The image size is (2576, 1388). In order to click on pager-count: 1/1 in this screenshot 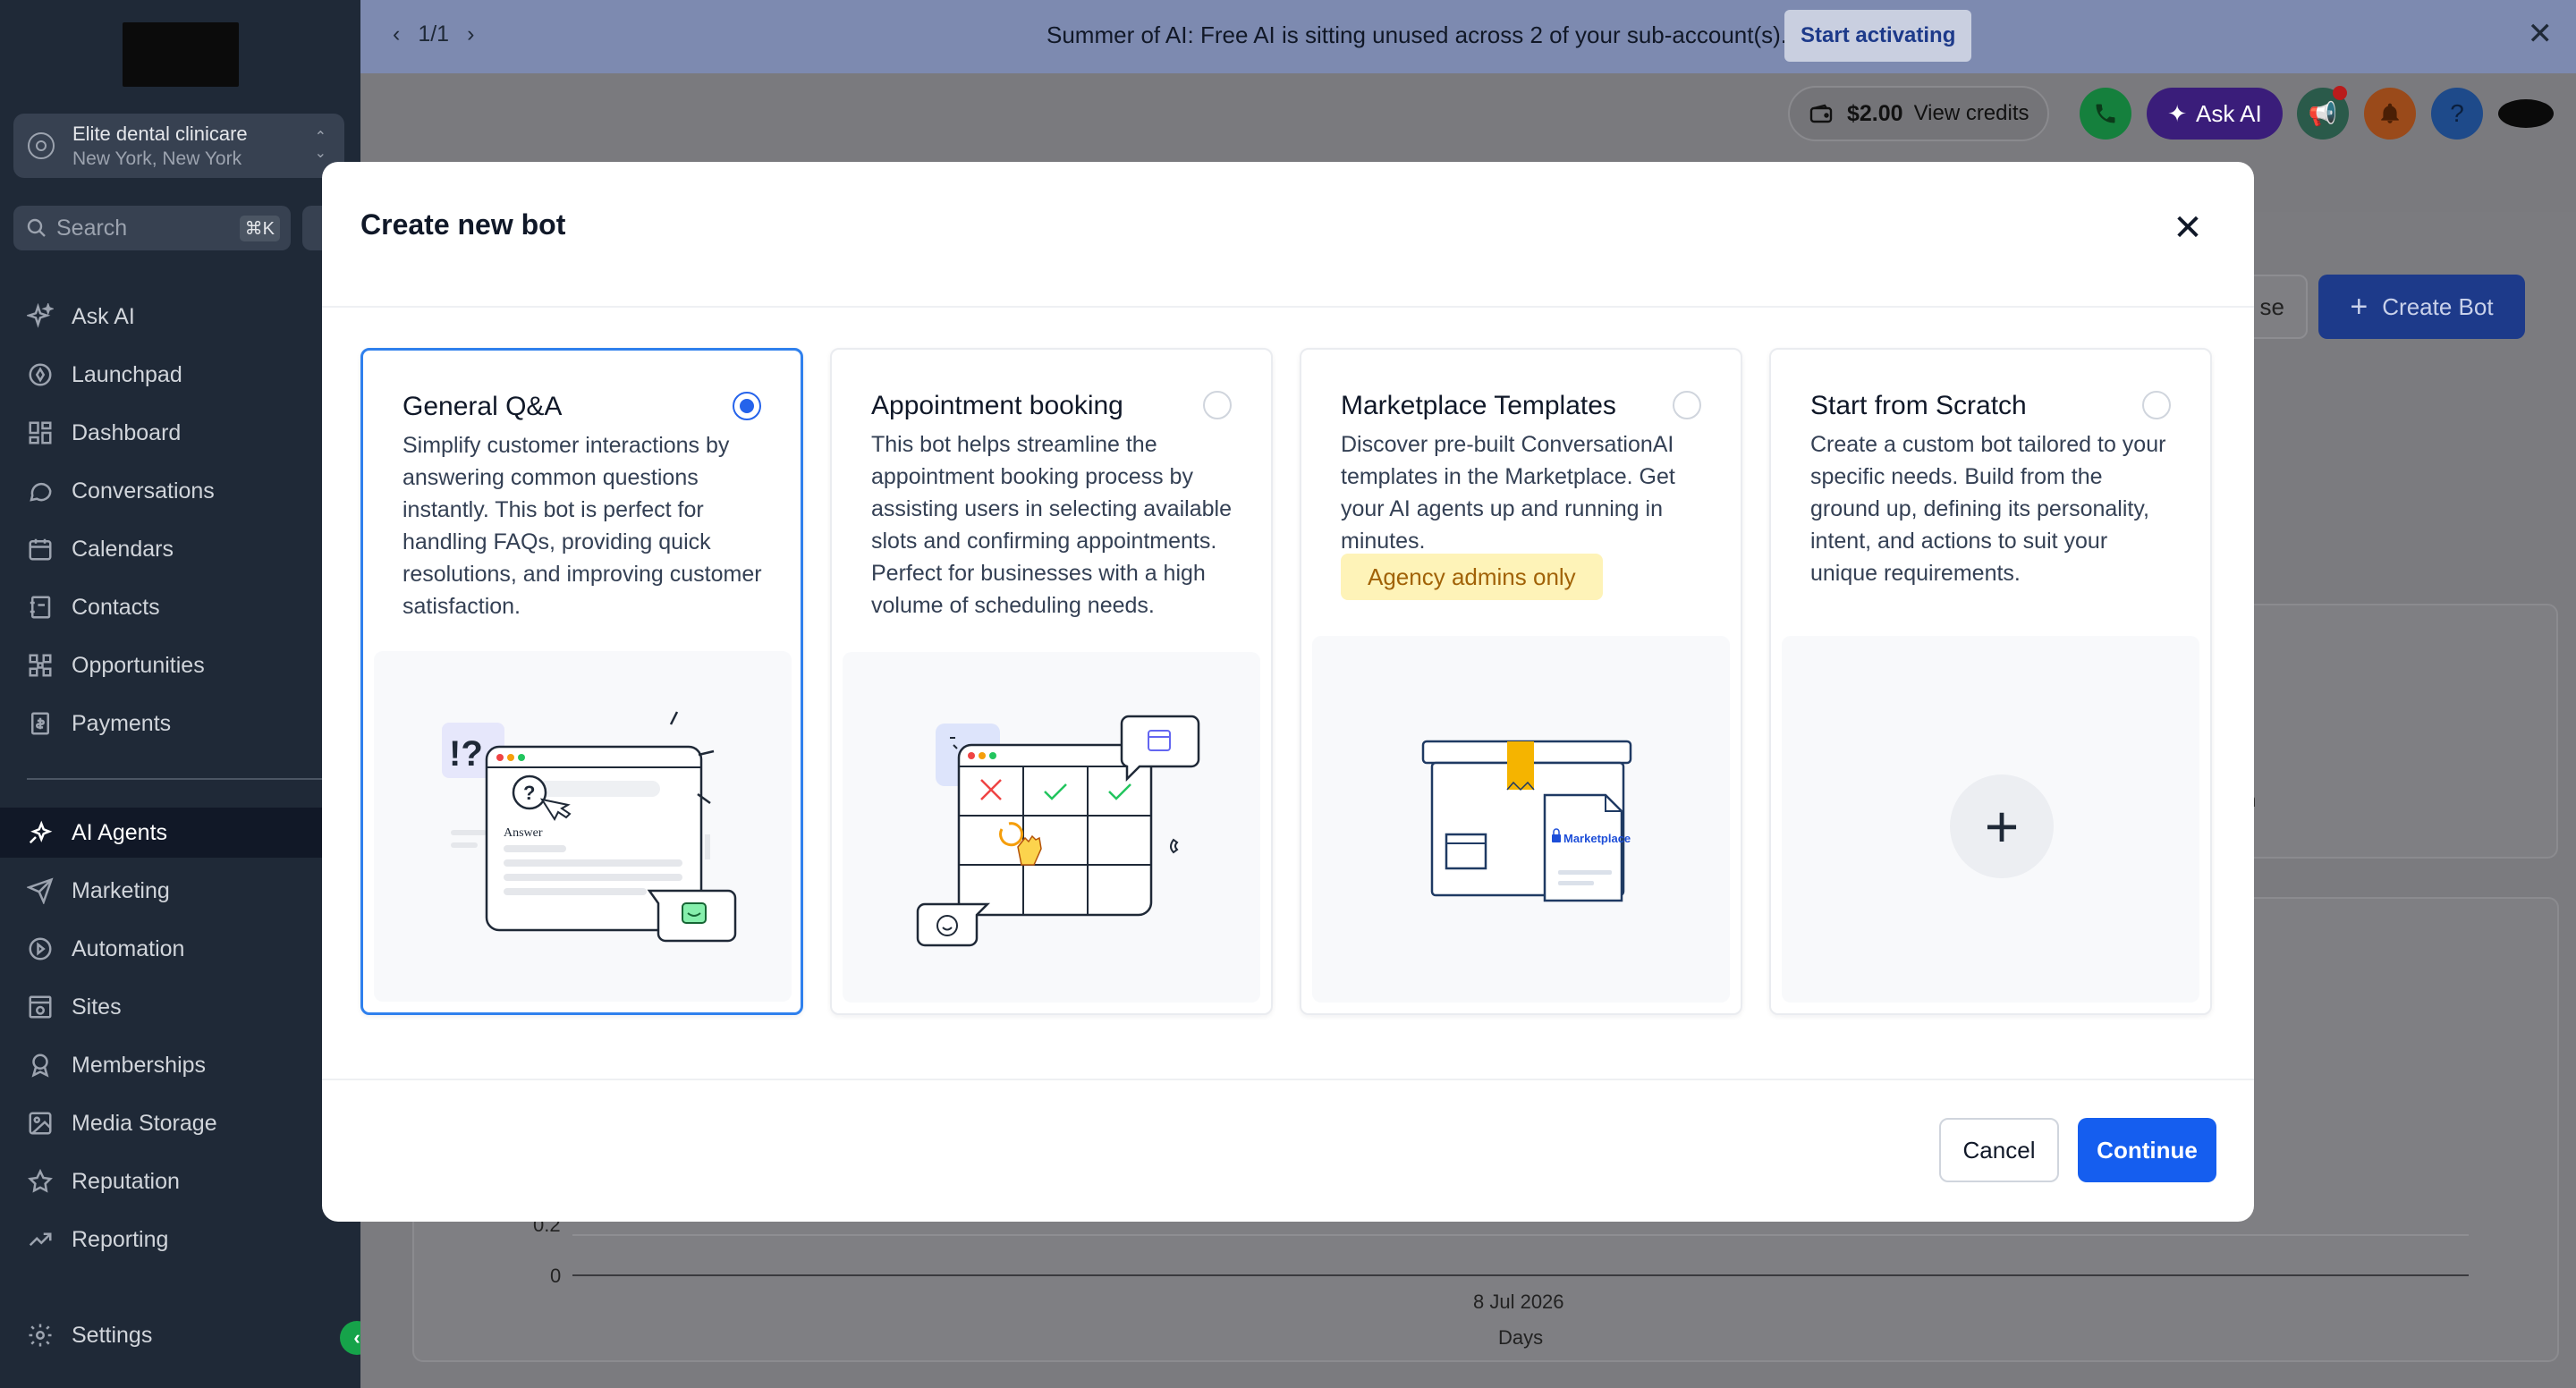, I will do `click(434, 34)`.